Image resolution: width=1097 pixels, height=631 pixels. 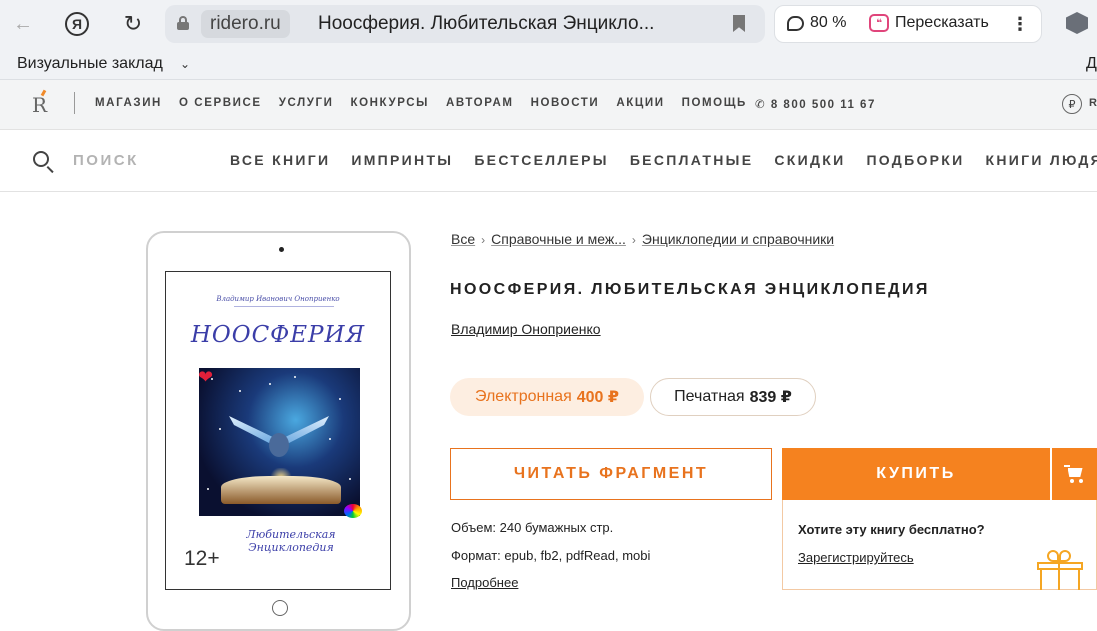 What do you see at coordinates (278, 335) in the screenshot?
I see `cover-title: НООСФЕРИЯ` at bounding box center [278, 335].